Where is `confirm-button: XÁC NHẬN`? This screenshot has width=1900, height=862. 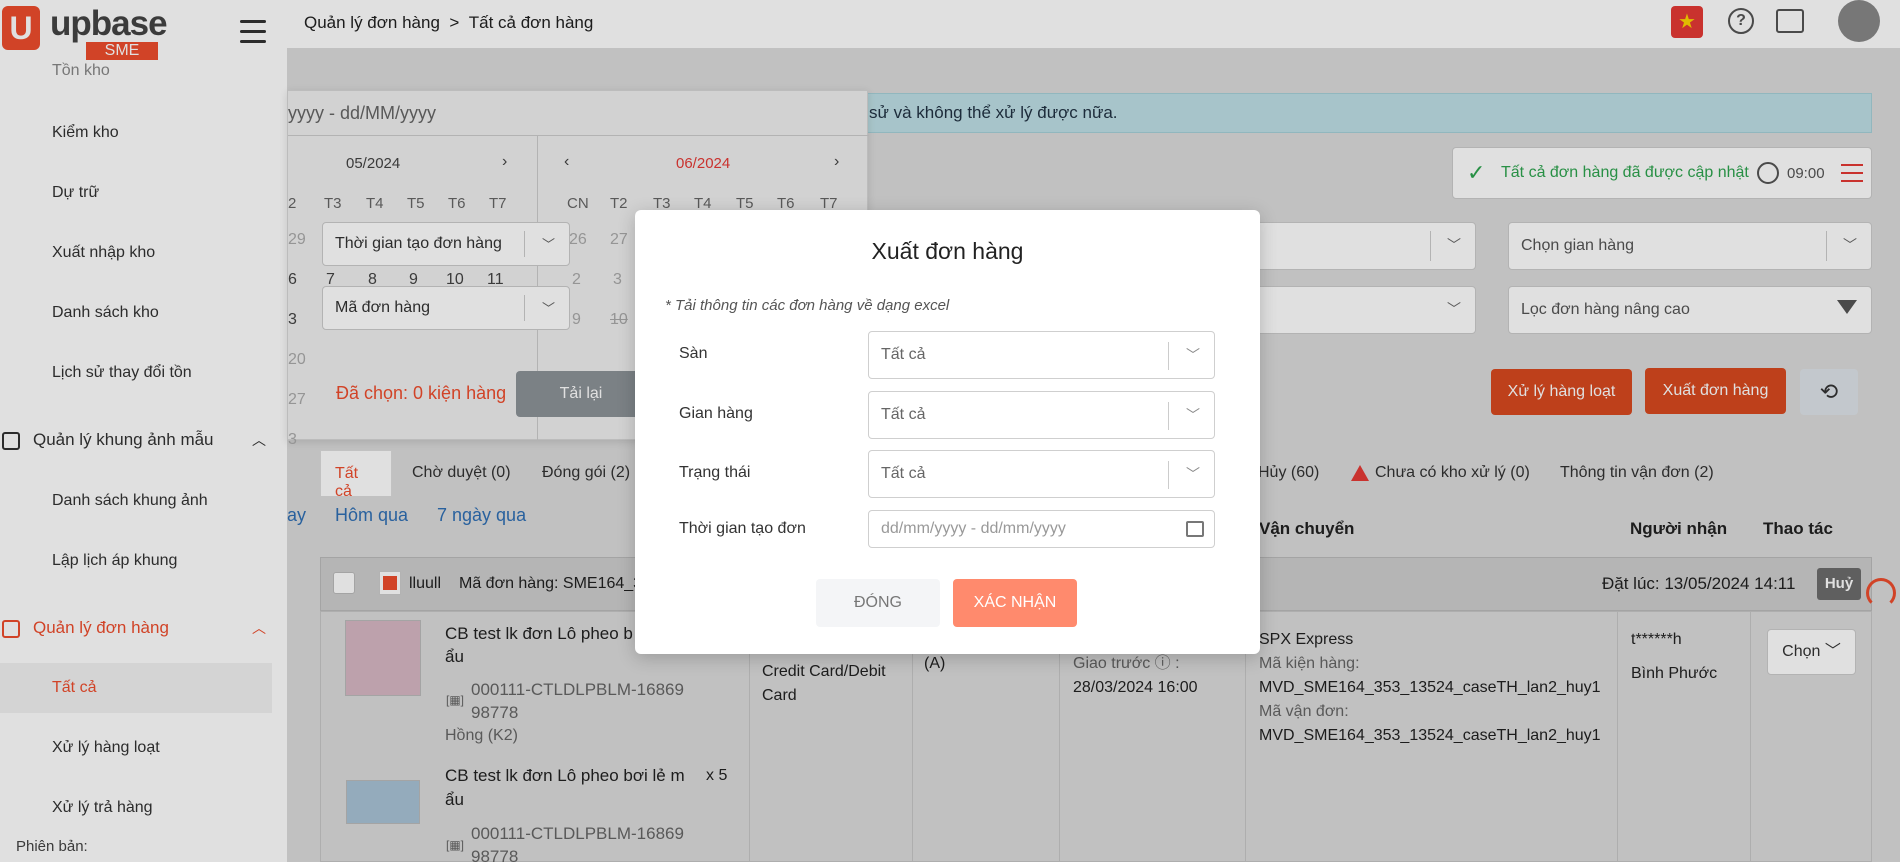
confirm-button: XÁC NHẬN is located at coordinates (1015, 603).